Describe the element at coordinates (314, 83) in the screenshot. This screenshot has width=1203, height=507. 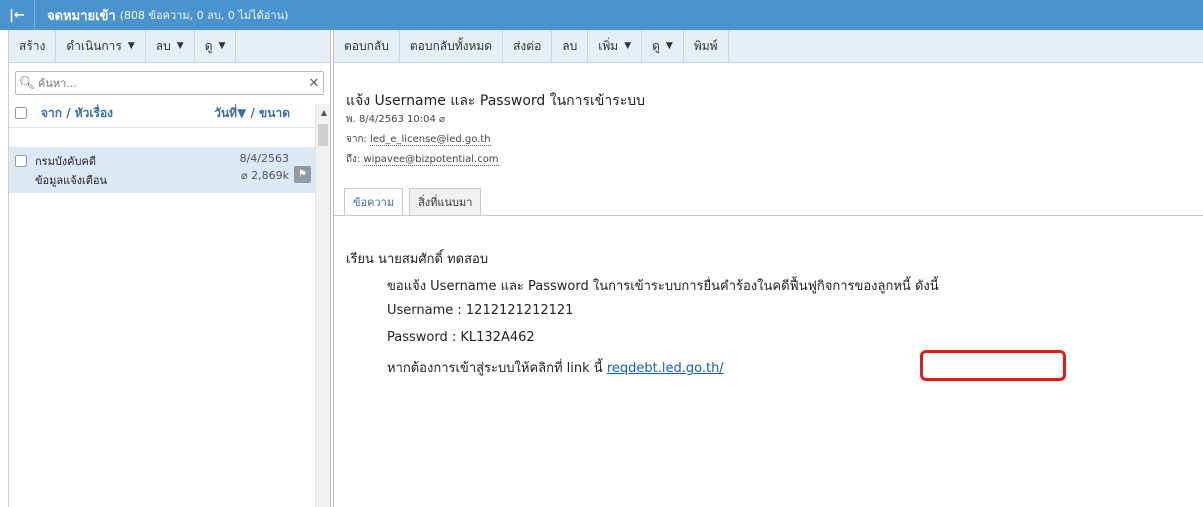
I see `close-icon: ✕` at that location.